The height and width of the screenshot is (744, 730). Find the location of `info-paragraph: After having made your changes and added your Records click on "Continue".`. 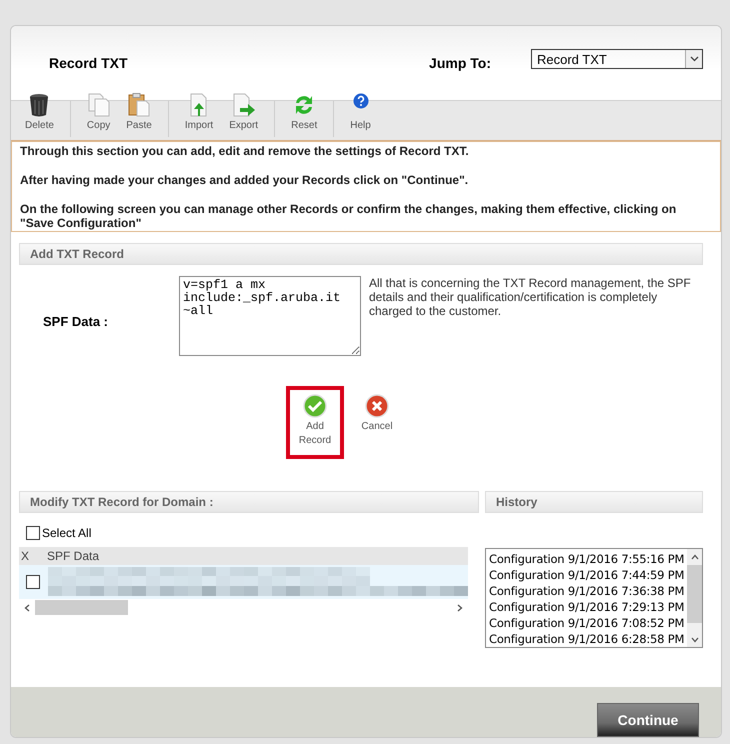

info-paragraph: After having made your changes and added your Records click on "Continue". is located at coordinates (245, 180).